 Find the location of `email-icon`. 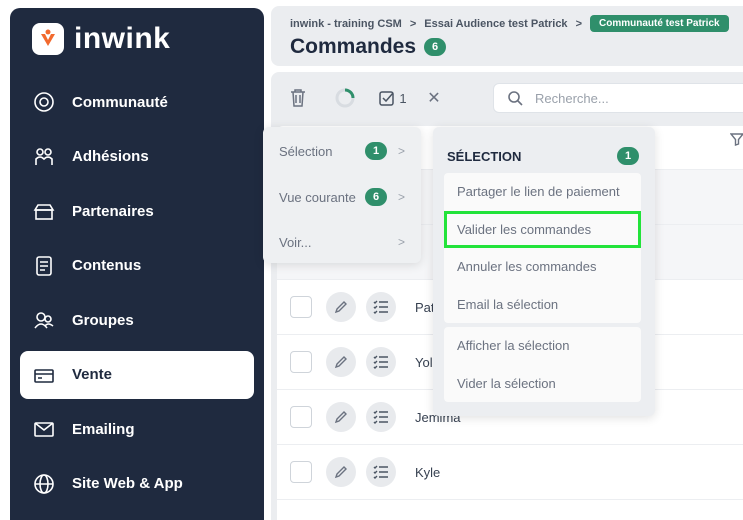

email-icon is located at coordinates (44, 429).